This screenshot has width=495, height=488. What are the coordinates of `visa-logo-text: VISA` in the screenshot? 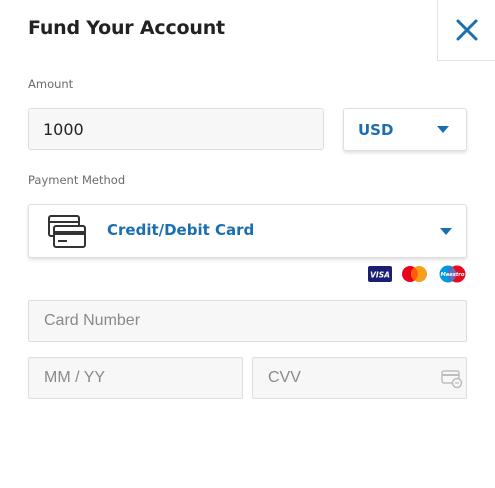 It's located at (380, 275).